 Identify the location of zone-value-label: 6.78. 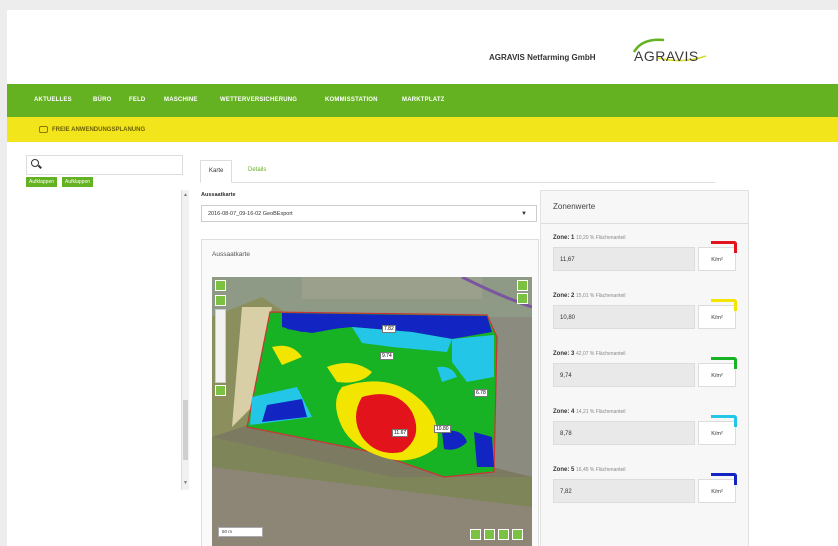
(481, 393).